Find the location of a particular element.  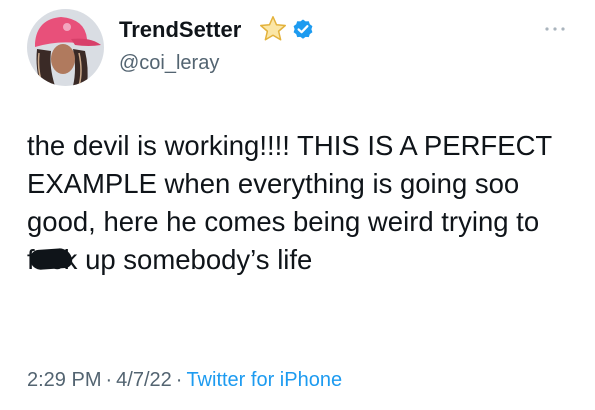

user-handle: @coi_leray is located at coordinates (169, 63).